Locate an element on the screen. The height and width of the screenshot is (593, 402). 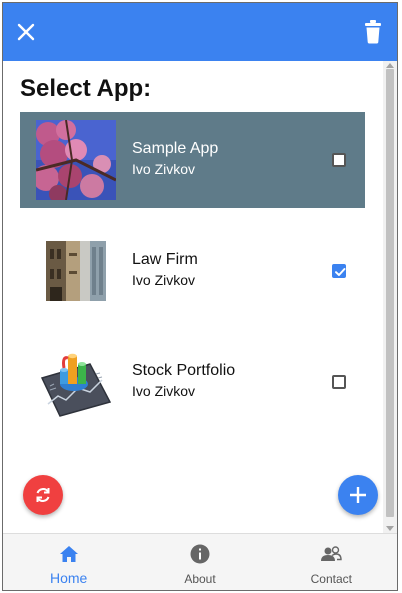
app-item-law-firm: Law Firm Ivo Zivkov is located at coordinates (192, 271).